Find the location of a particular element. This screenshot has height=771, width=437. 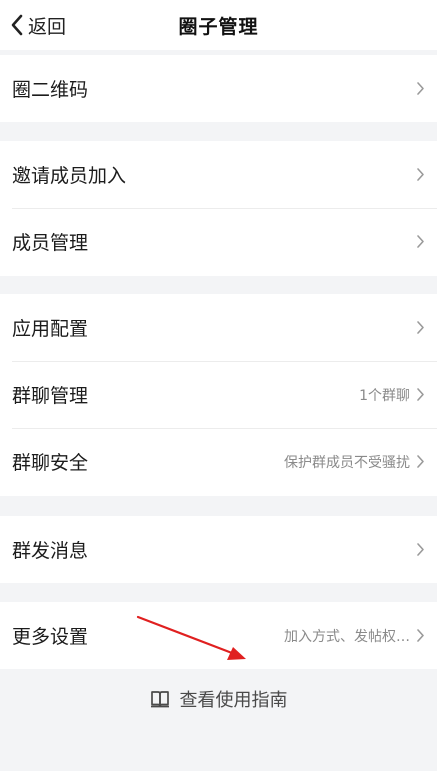

row-label: 群发消息 is located at coordinates (50, 551).